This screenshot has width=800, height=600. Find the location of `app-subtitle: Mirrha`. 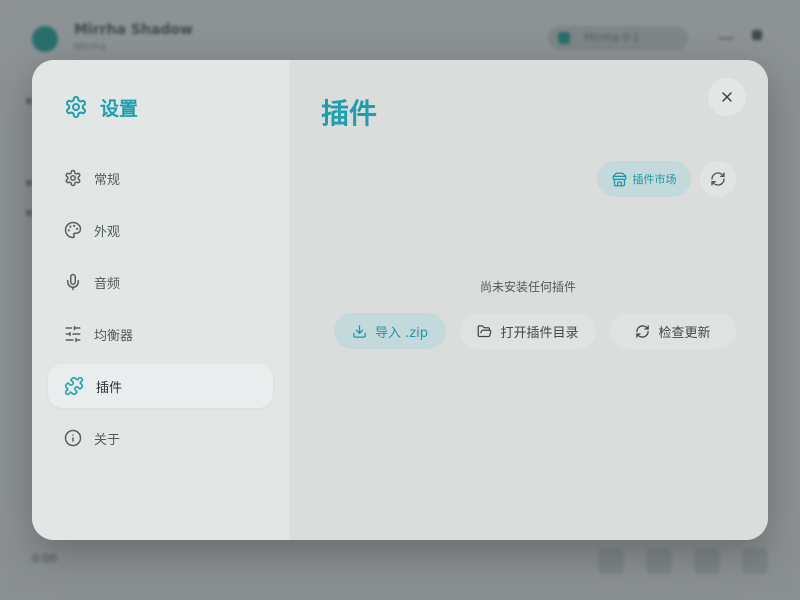

app-subtitle: Mirrha is located at coordinates (90, 47).